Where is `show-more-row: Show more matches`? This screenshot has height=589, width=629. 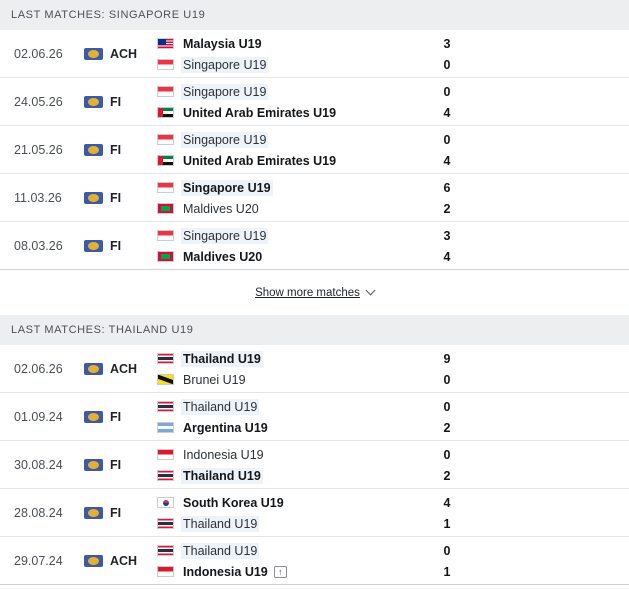 show-more-row: Show more matches is located at coordinates (314, 292).